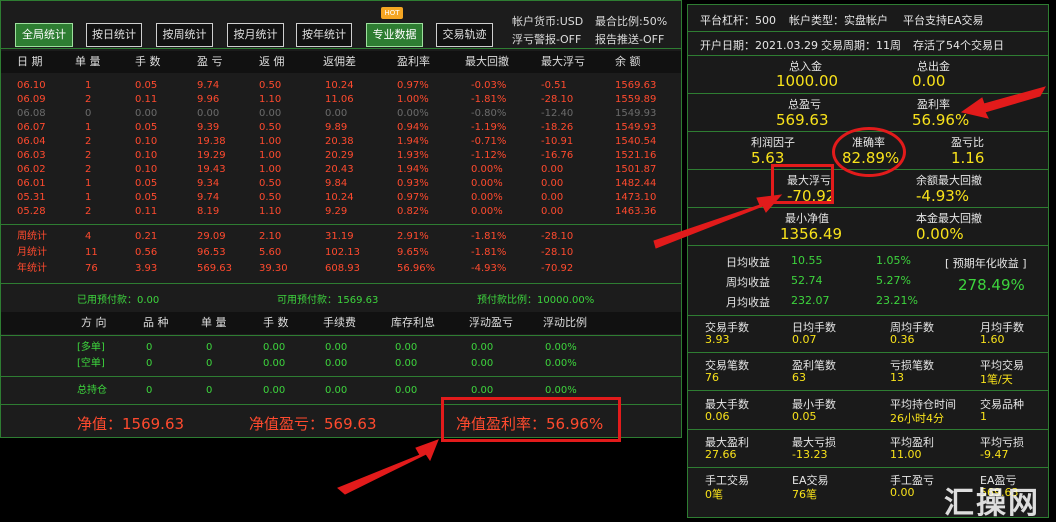 The image size is (1056, 522). I want to click on arrow-to-net-profit-rate, so click(388, 467).